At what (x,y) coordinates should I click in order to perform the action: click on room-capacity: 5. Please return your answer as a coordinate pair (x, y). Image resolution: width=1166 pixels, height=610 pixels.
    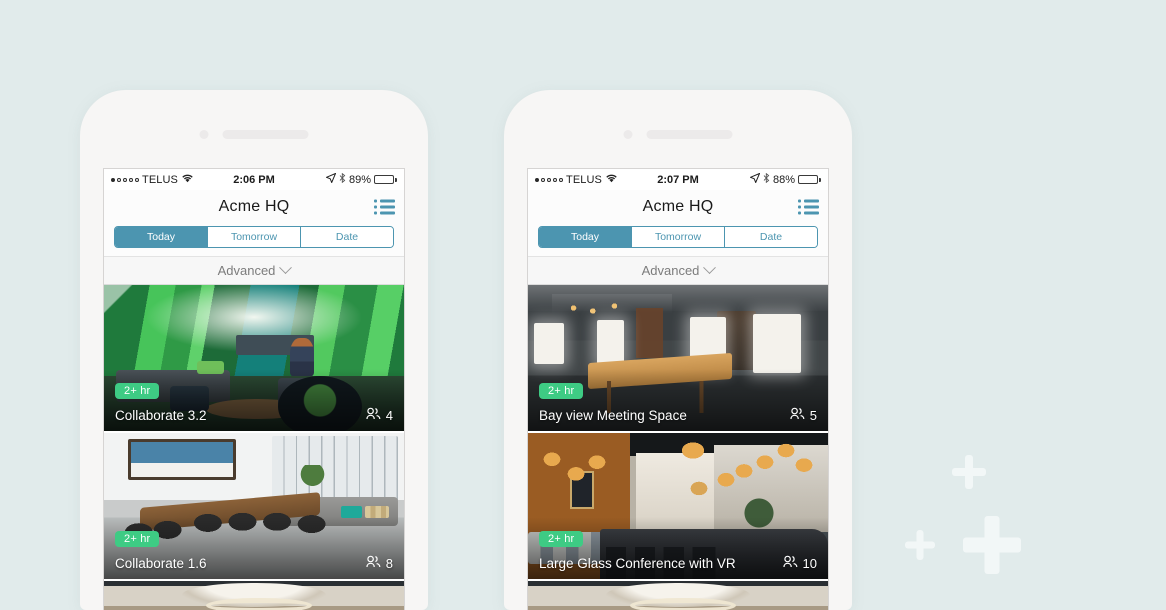
    Looking at the image, I should click on (803, 415).